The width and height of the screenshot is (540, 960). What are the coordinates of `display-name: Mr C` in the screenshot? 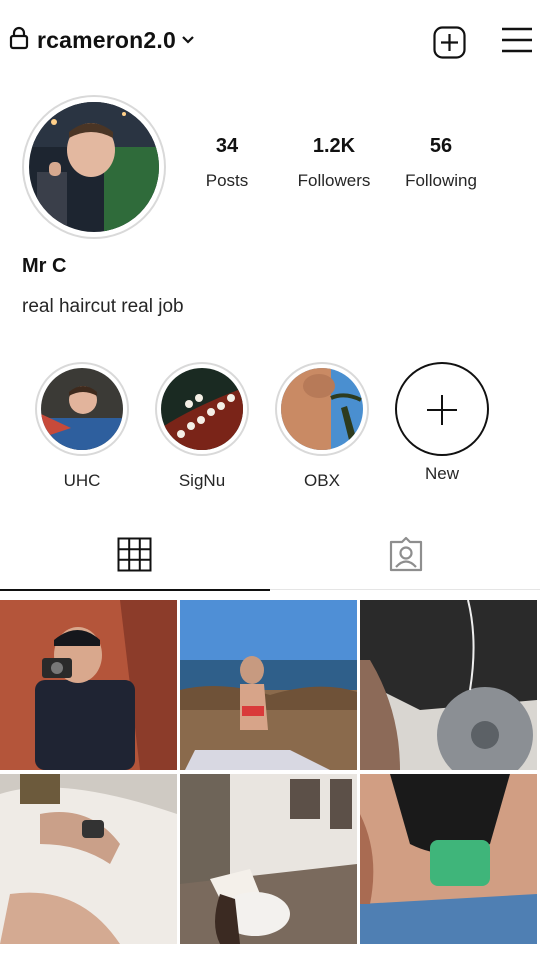 It's located at (44, 266).